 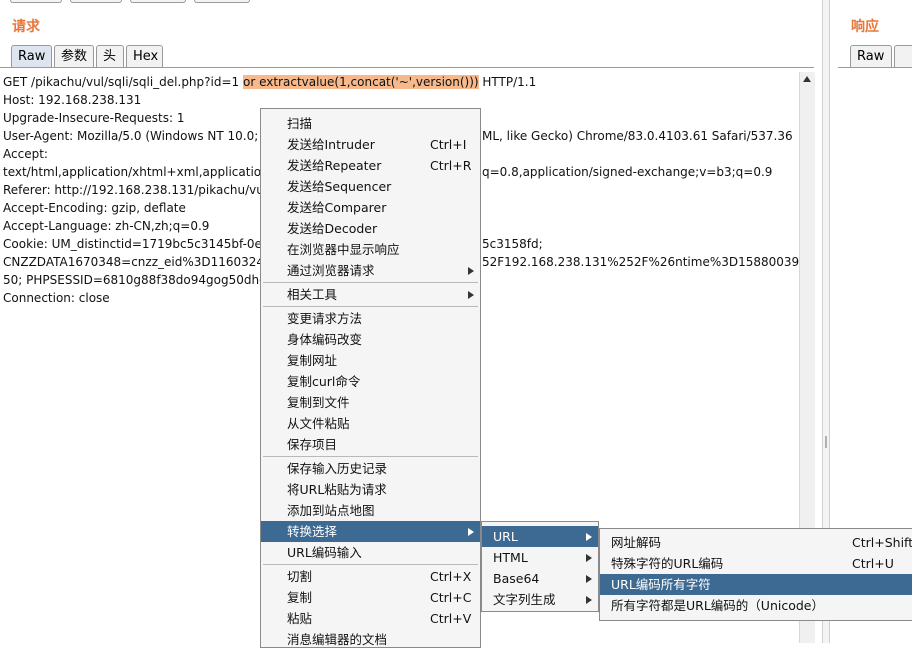 What do you see at coordinates (370, 564) in the screenshot?
I see `menu-separator` at bounding box center [370, 564].